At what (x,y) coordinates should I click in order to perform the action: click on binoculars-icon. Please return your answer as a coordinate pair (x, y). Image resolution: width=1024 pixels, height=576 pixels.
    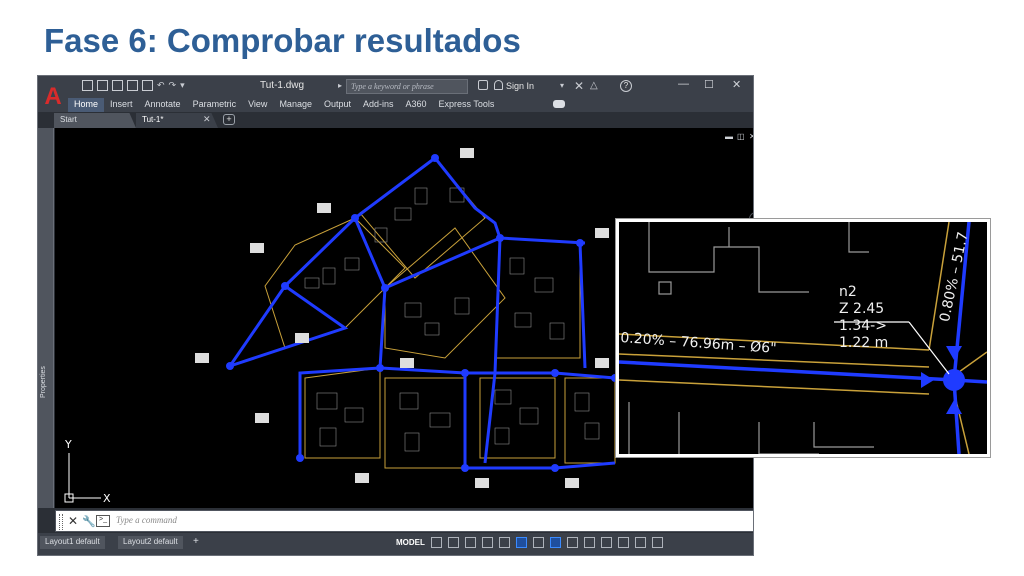
    Looking at the image, I should click on (483, 85).